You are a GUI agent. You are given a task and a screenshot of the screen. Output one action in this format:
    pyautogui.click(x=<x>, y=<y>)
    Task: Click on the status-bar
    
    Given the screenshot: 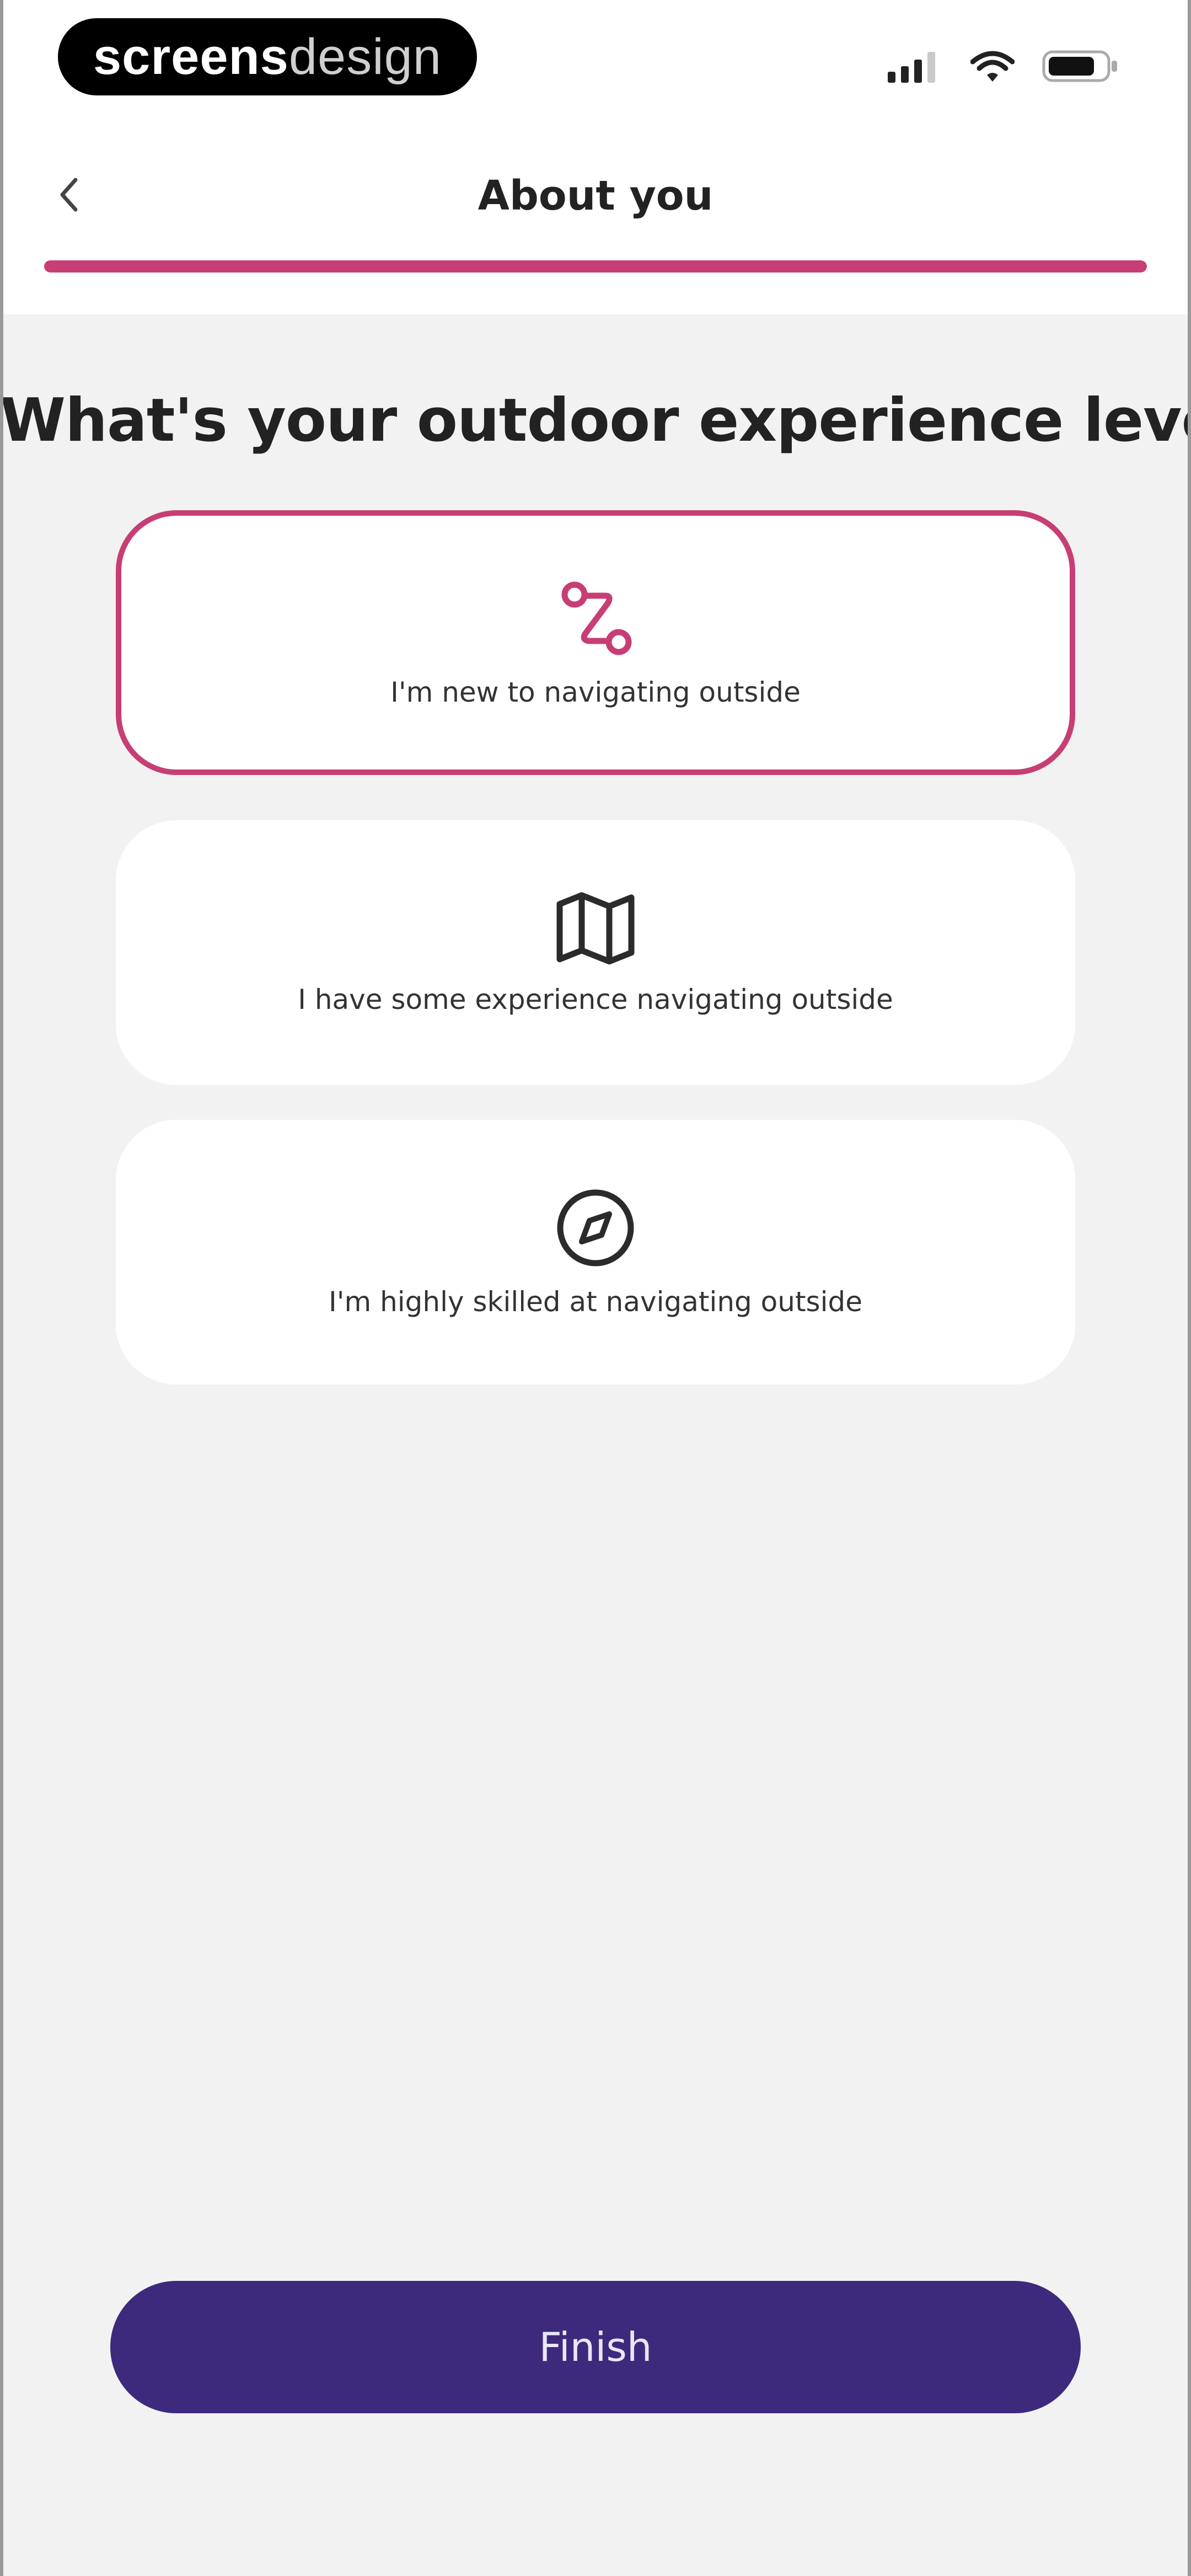 What is the action you would take?
    pyautogui.click(x=1004, y=67)
    